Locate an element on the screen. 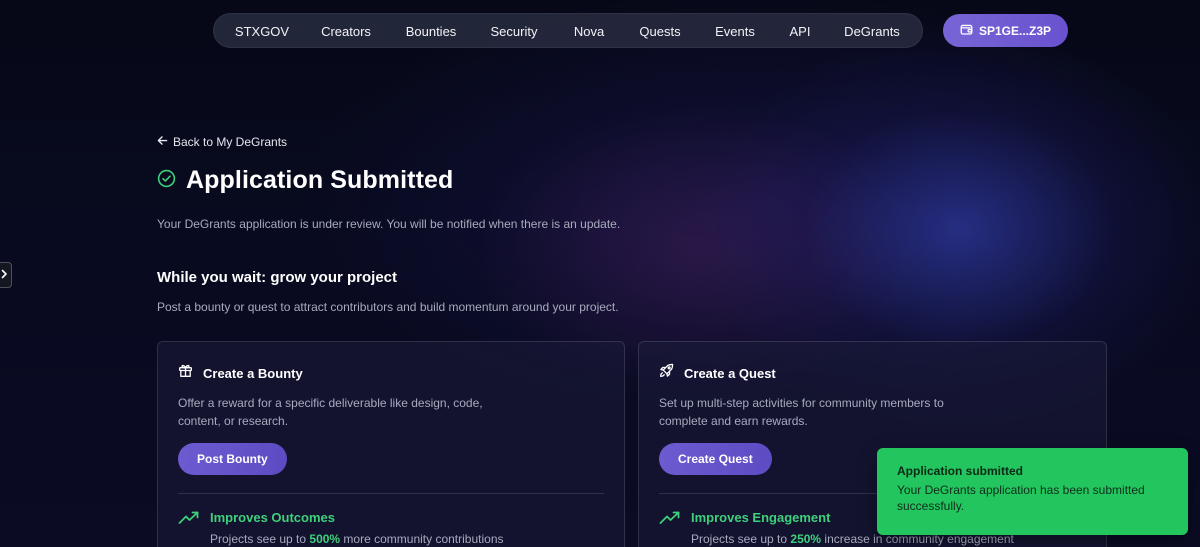  post-bounty-button: Post Bounty is located at coordinates (232, 459).